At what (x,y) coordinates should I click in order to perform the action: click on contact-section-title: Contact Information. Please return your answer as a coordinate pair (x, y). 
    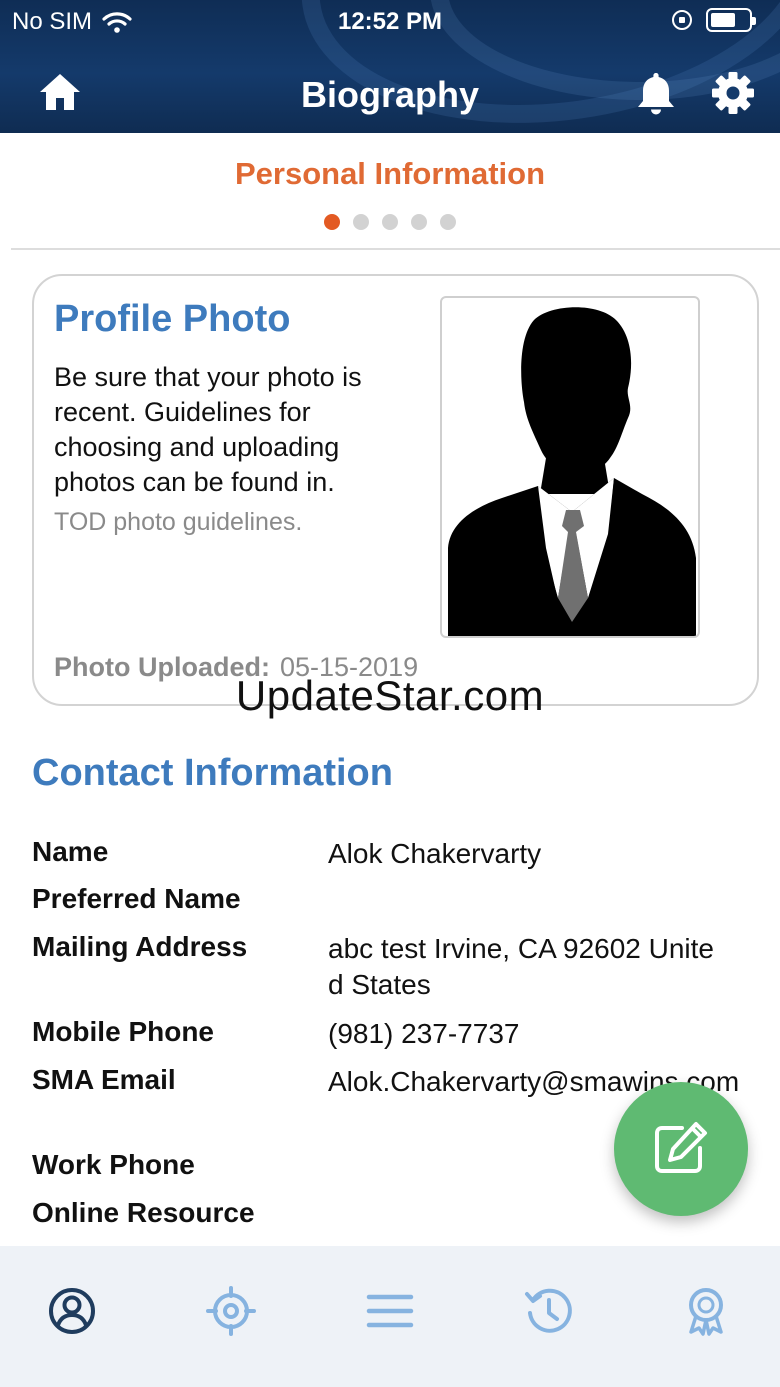
    Looking at the image, I should click on (212, 773).